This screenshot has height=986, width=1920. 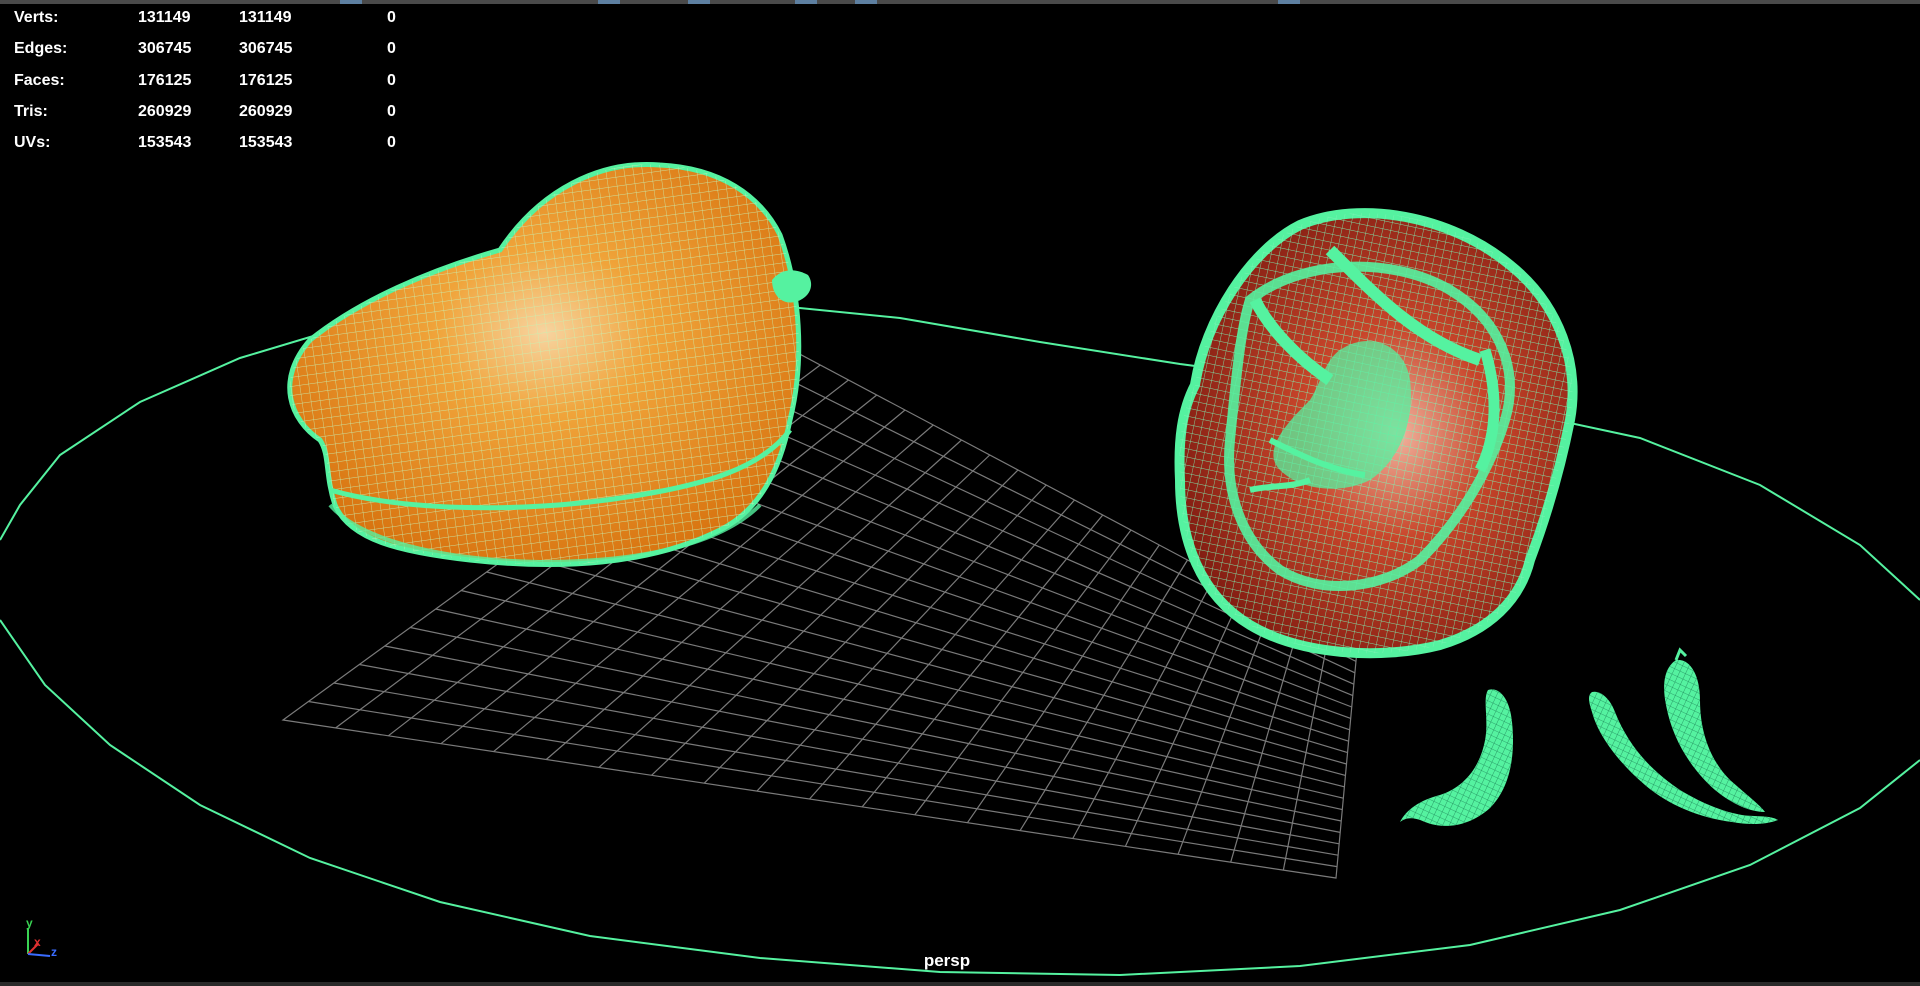 What do you see at coordinates (41, 49) in the screenshot?
I see `hud-label-text: Edges:` at bounding box center [41, 49].